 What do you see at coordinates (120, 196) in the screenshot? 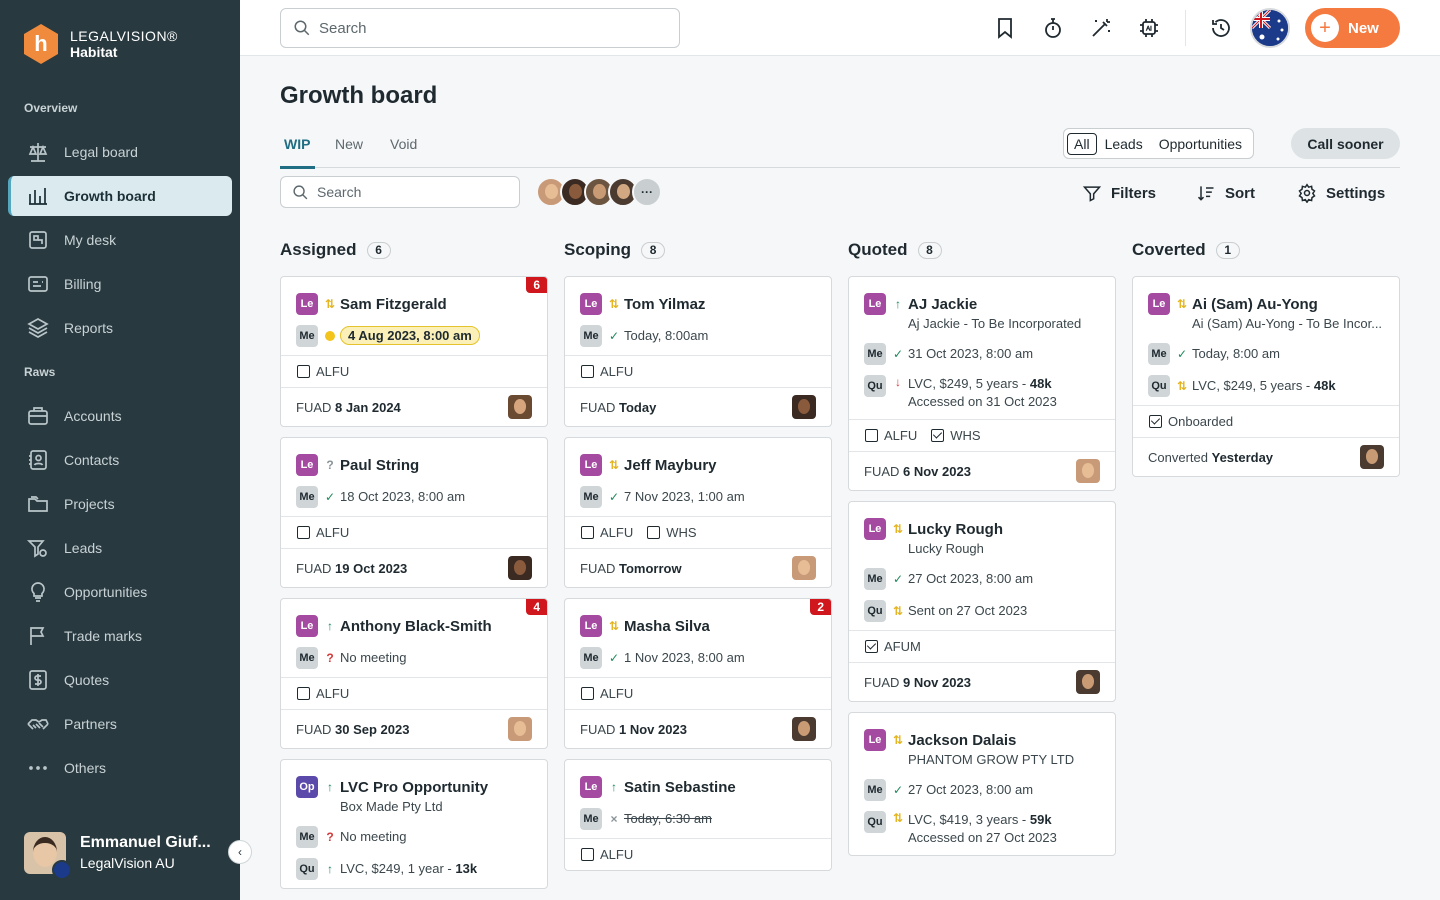
I see `sidebar-item-growth-board: Growth board` at bounding box center [120, 196].